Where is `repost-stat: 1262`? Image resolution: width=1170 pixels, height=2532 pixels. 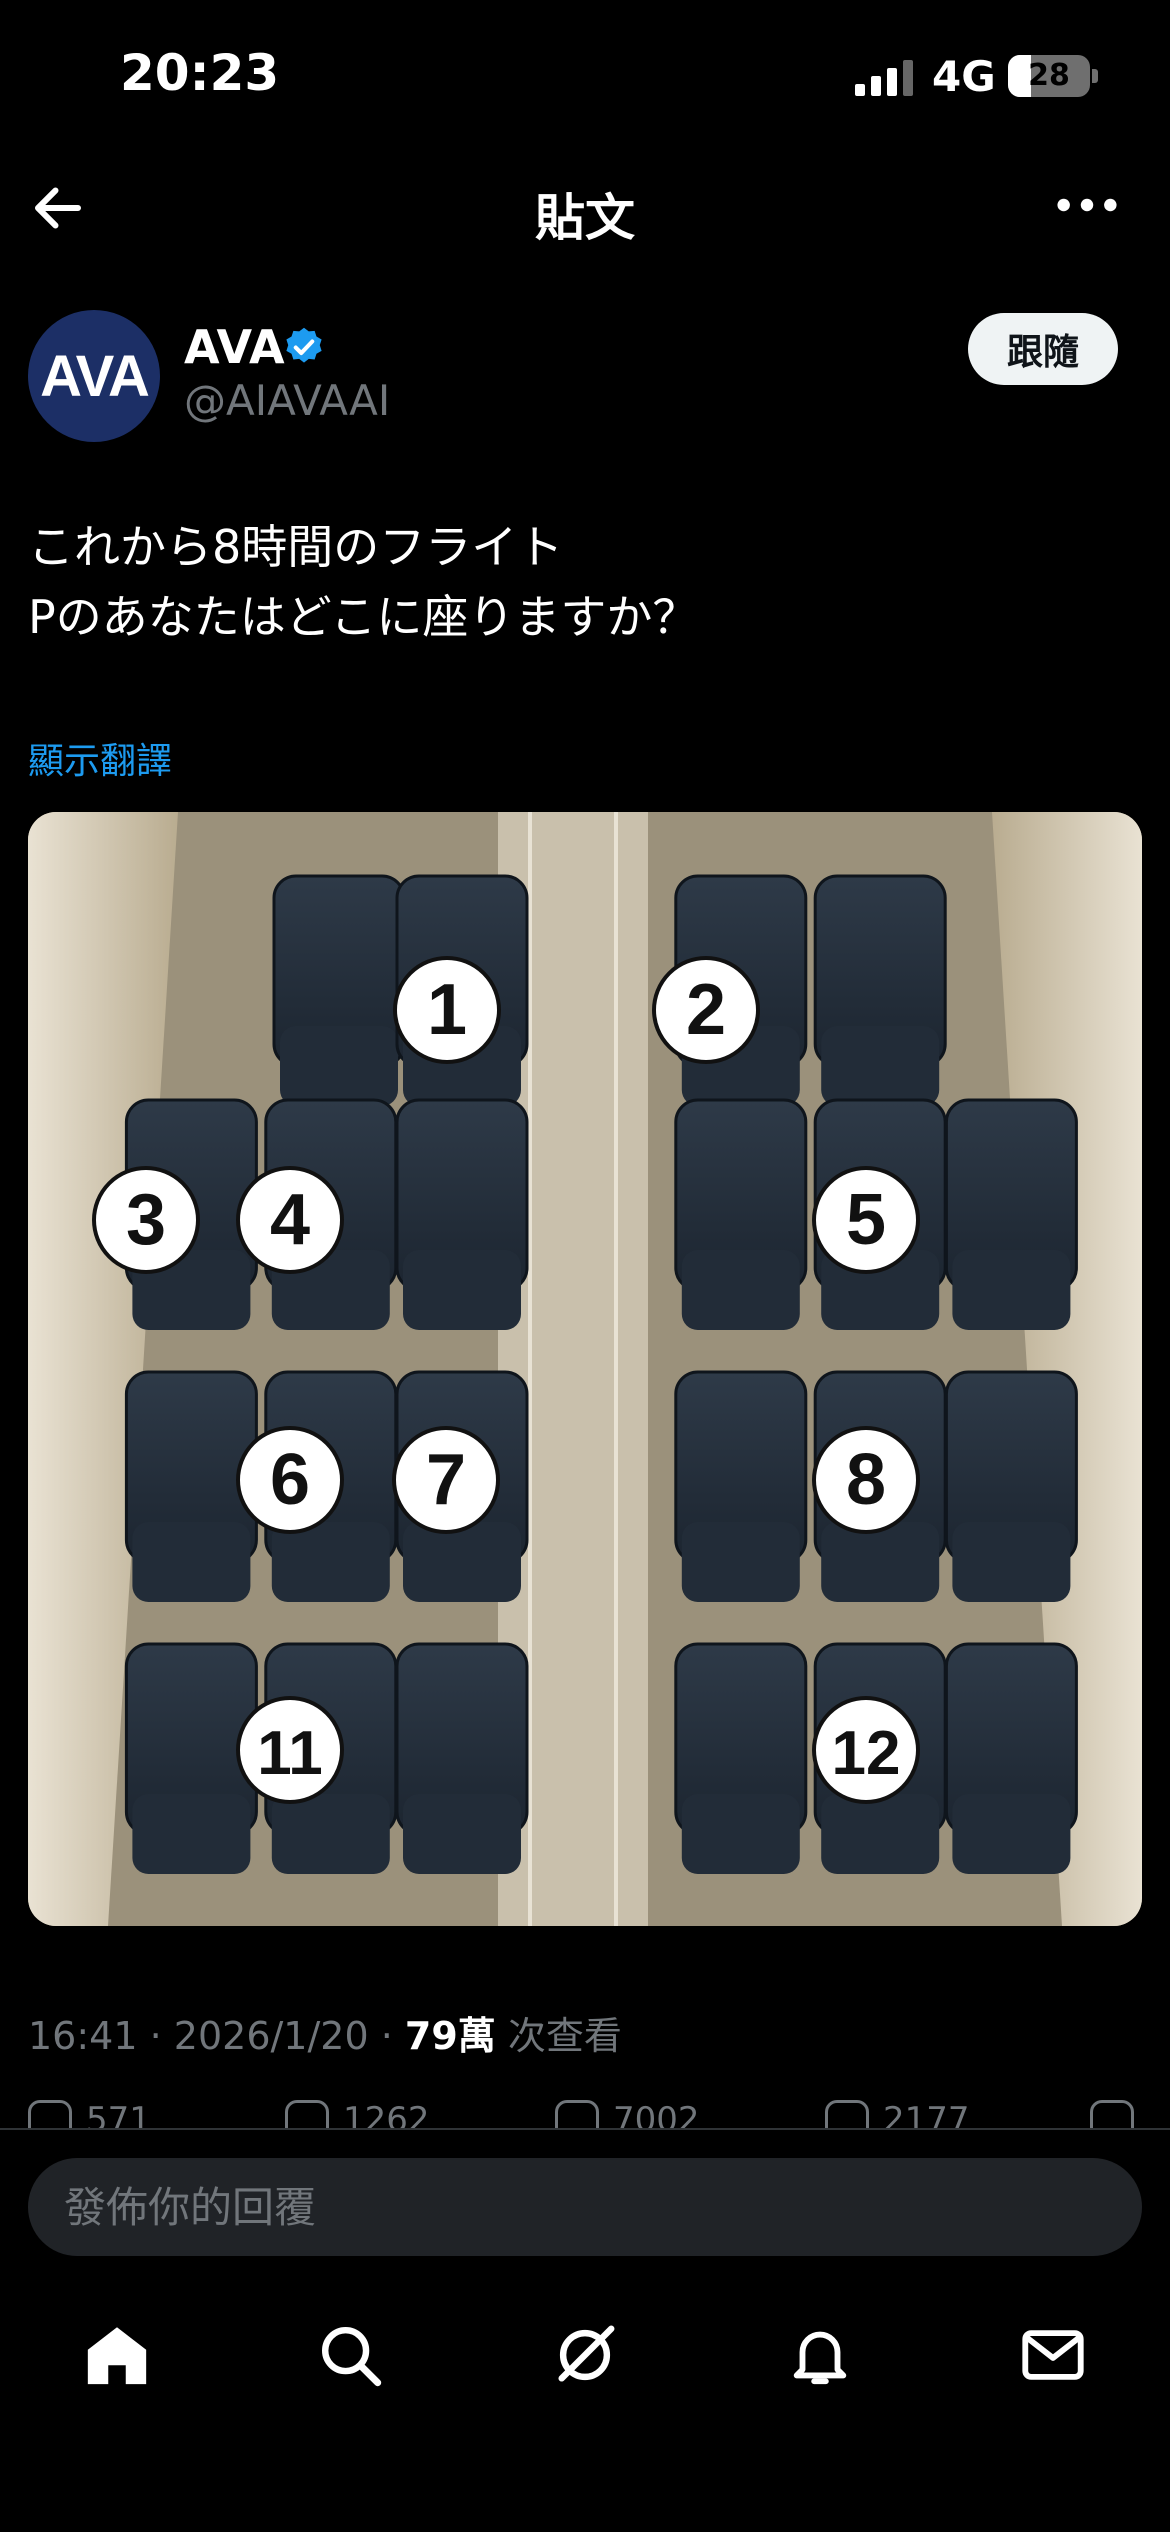 repost-stat: 1262 is located at coordinates (357, 2114).